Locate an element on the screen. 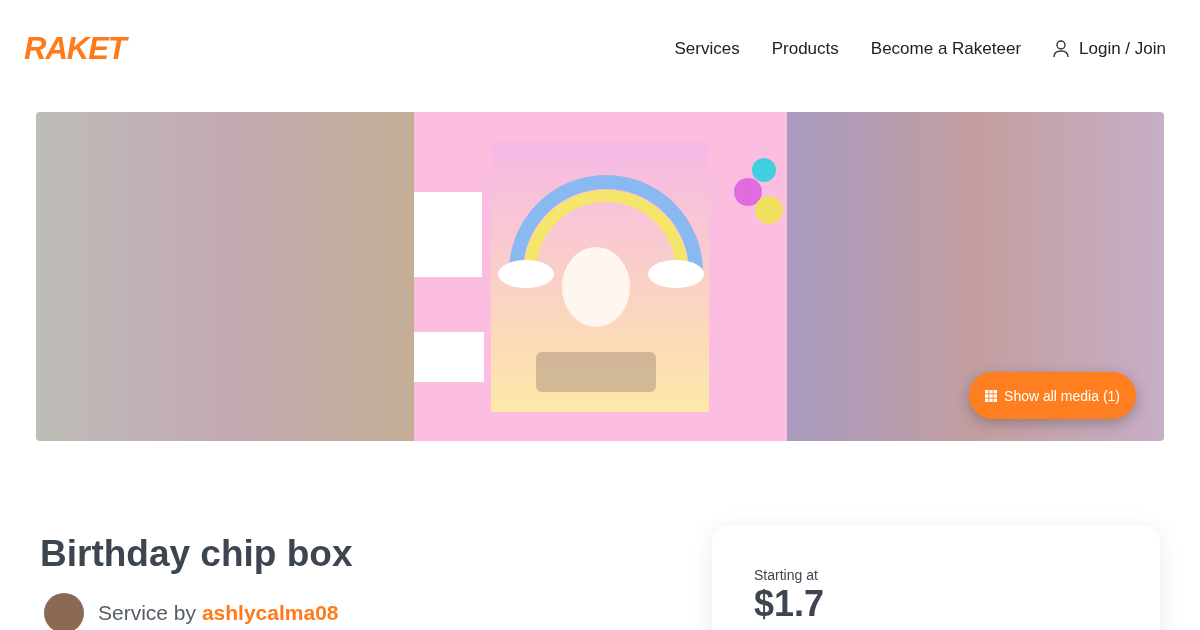  price-label: Starting at is located at coordinates (786, 575).